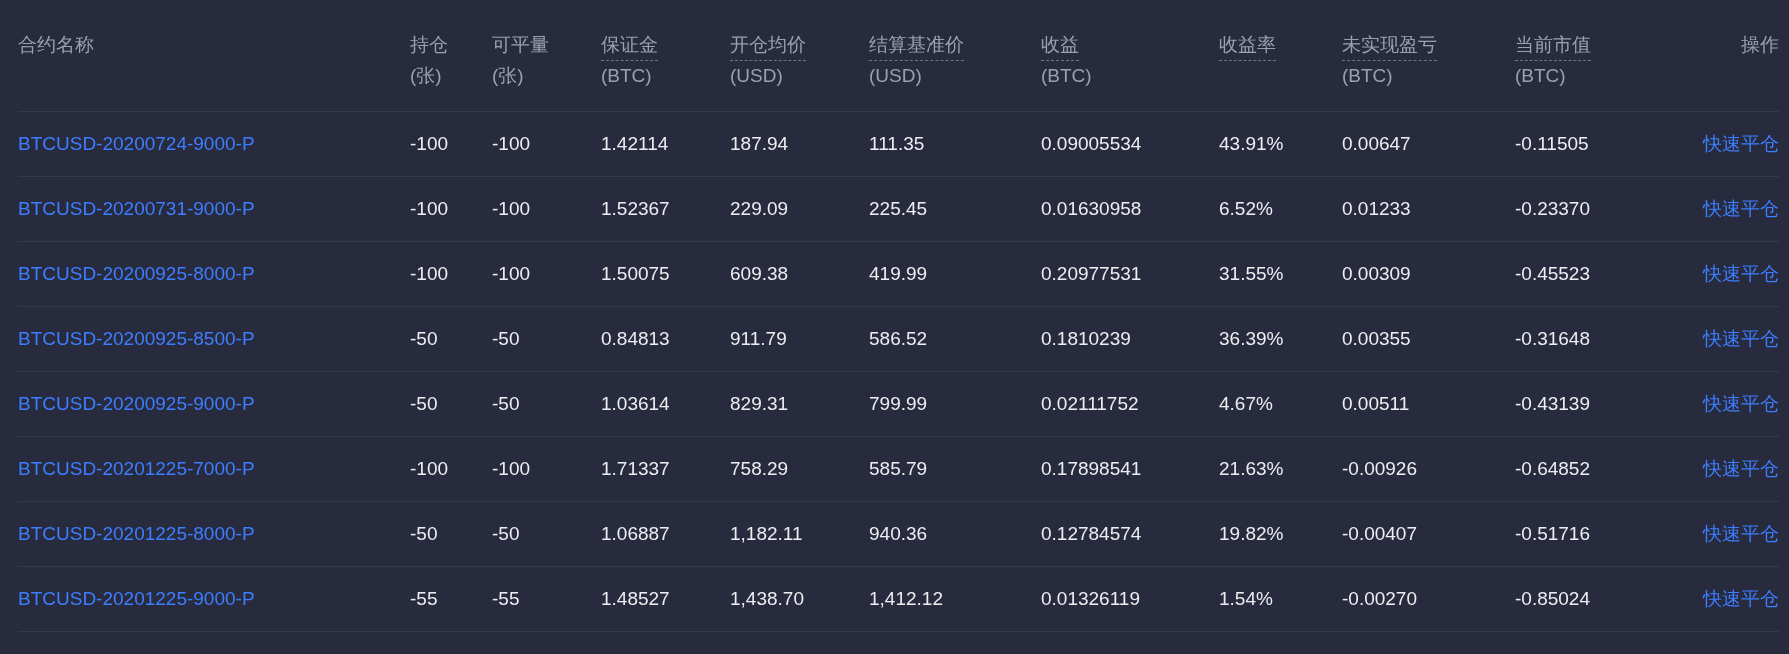 Image resolution: width=1789 pixels, height=654 pixels. Describe the element at coordinates (1379, 598) in the screenshot. I see `table-cell: -0.00270` at that location.